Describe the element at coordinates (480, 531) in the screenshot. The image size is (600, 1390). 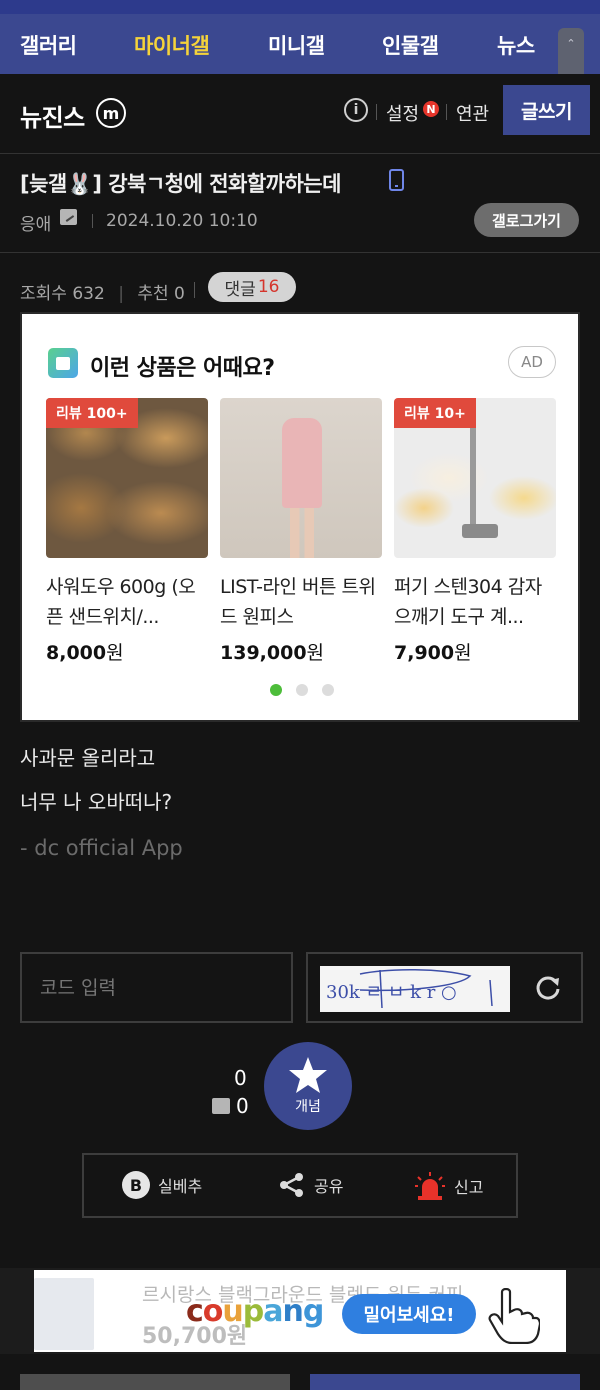
I see `masher-head` at that location.